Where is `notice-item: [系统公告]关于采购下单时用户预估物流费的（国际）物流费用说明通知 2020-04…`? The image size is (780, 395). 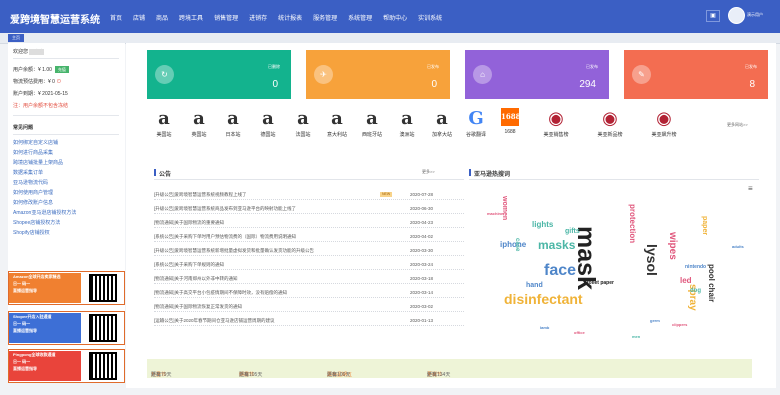 notice-item: [系统公告]关于采购下单时用户预估物流费的（国际）物流费用说明通知 2020-04… is located at coordinates (309, 236).